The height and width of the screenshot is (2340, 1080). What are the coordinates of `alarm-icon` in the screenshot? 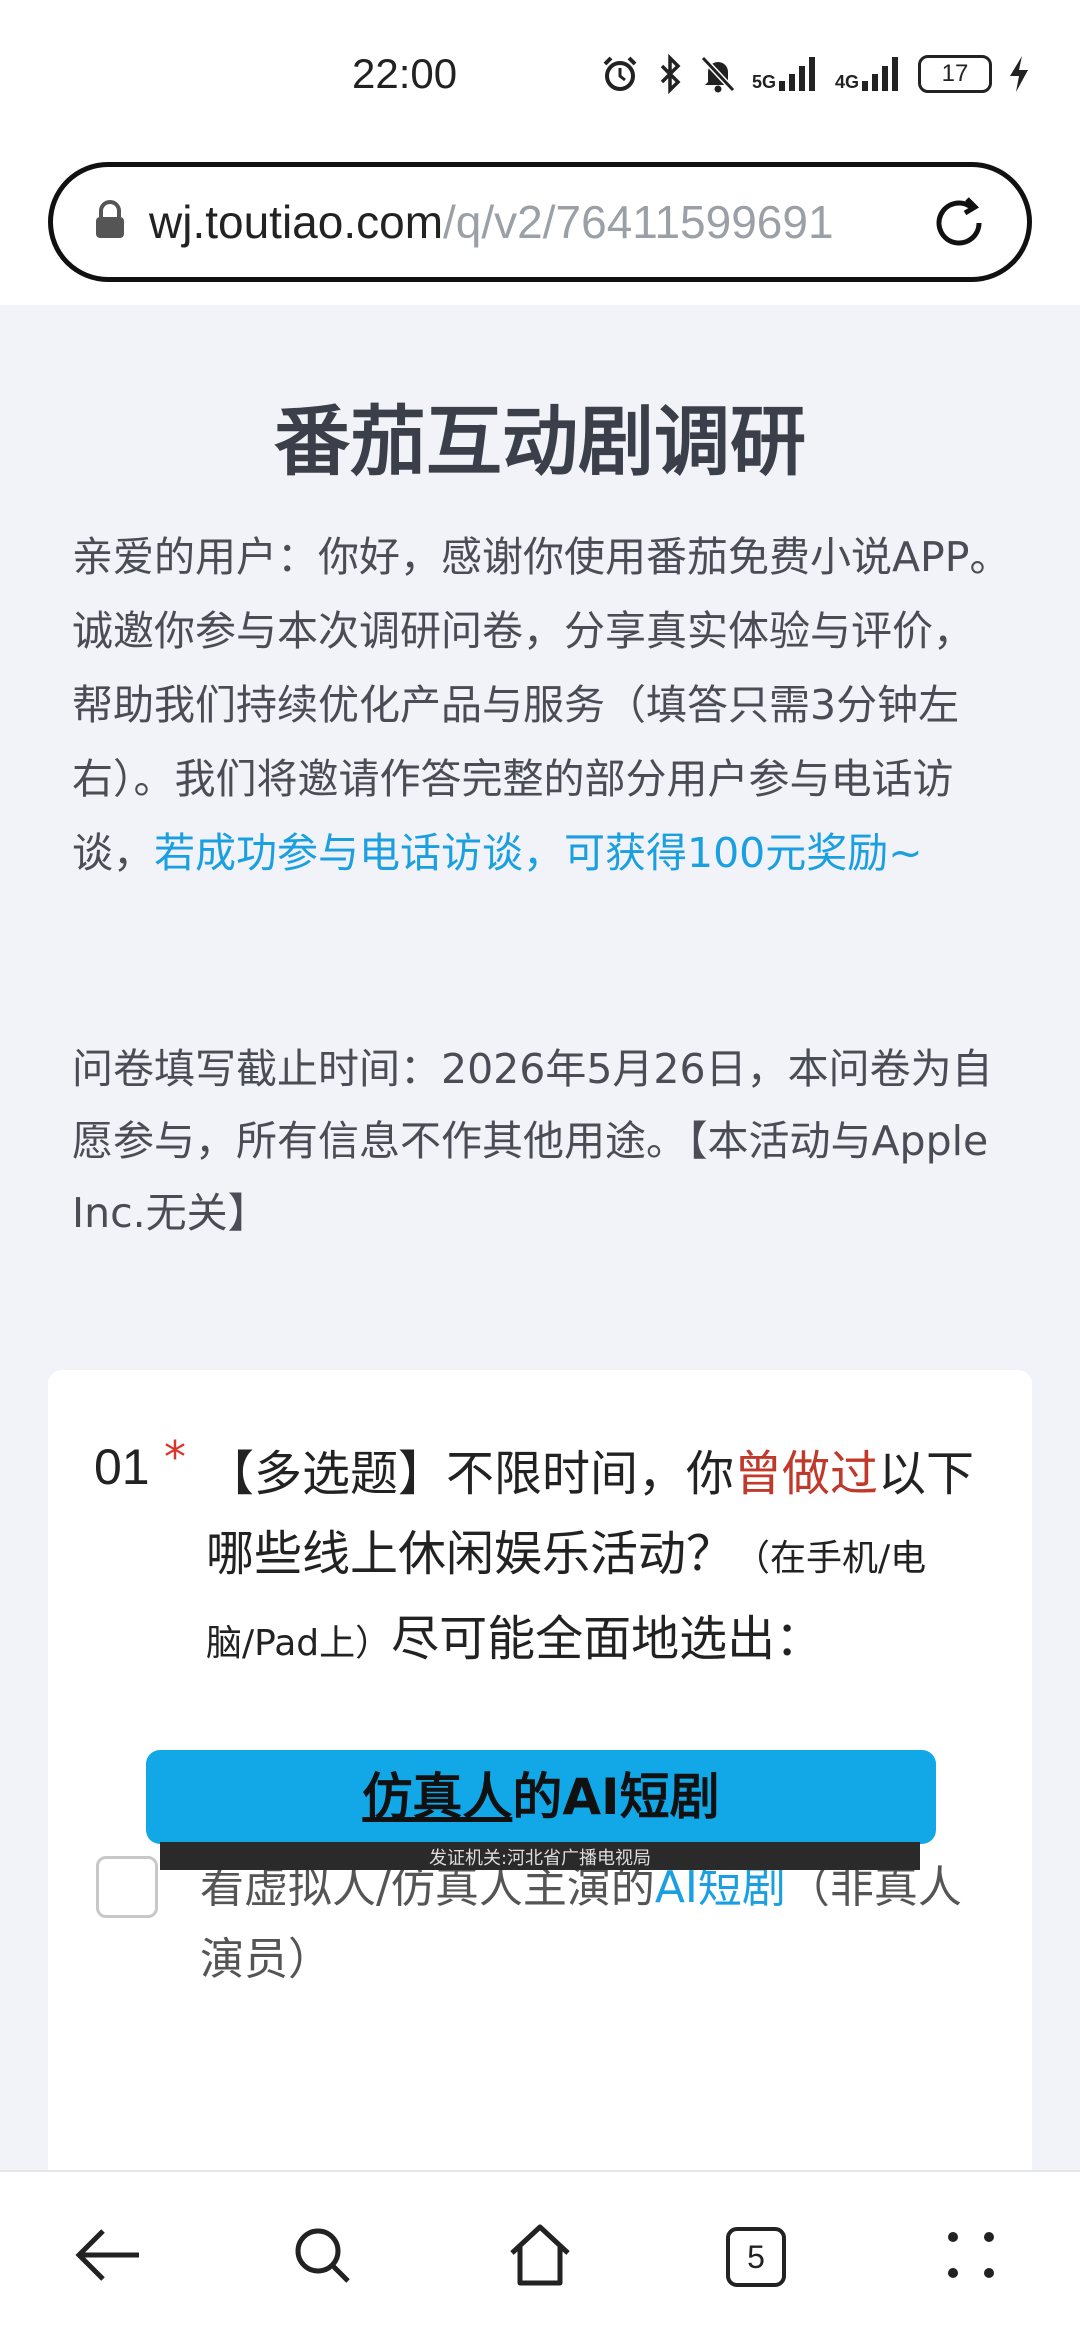 It's located at (620, 74).